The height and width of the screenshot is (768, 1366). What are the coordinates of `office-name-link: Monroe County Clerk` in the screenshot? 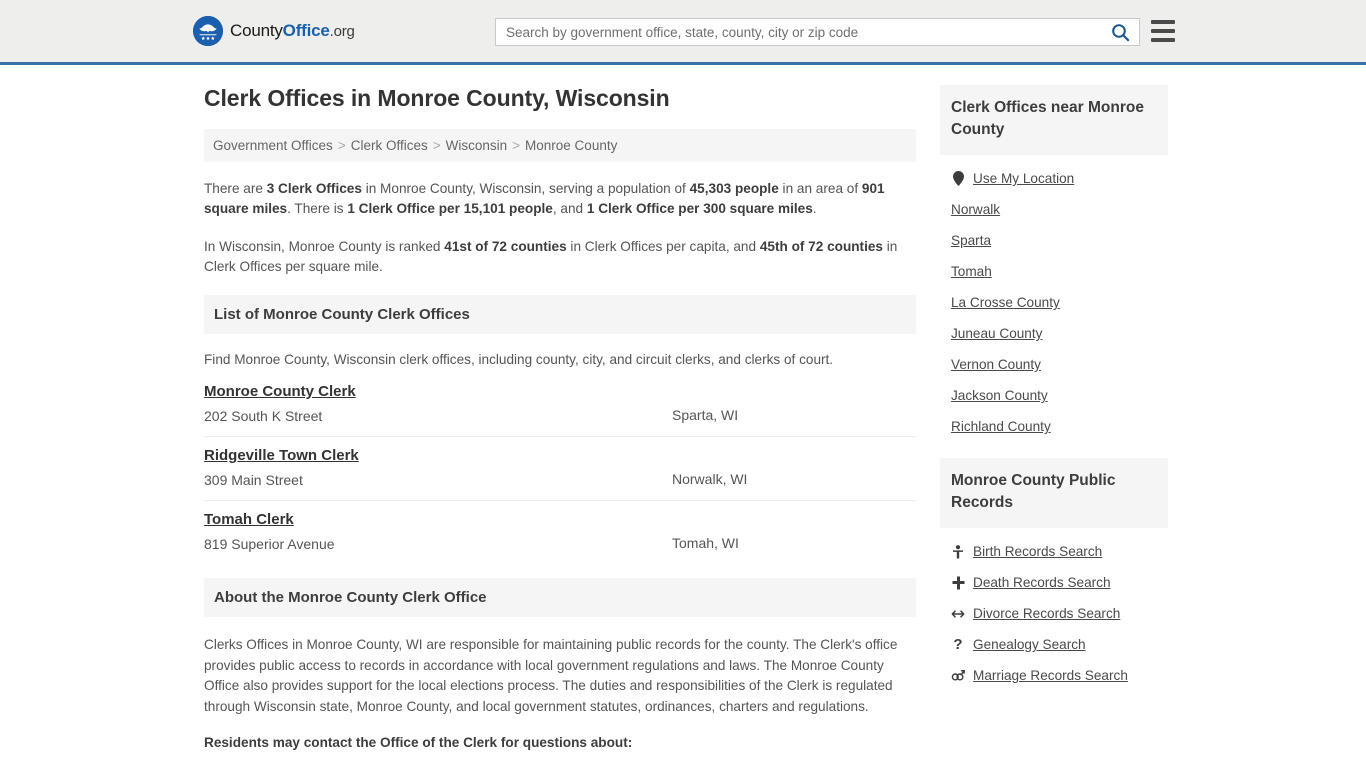 It's located at (280, 391).